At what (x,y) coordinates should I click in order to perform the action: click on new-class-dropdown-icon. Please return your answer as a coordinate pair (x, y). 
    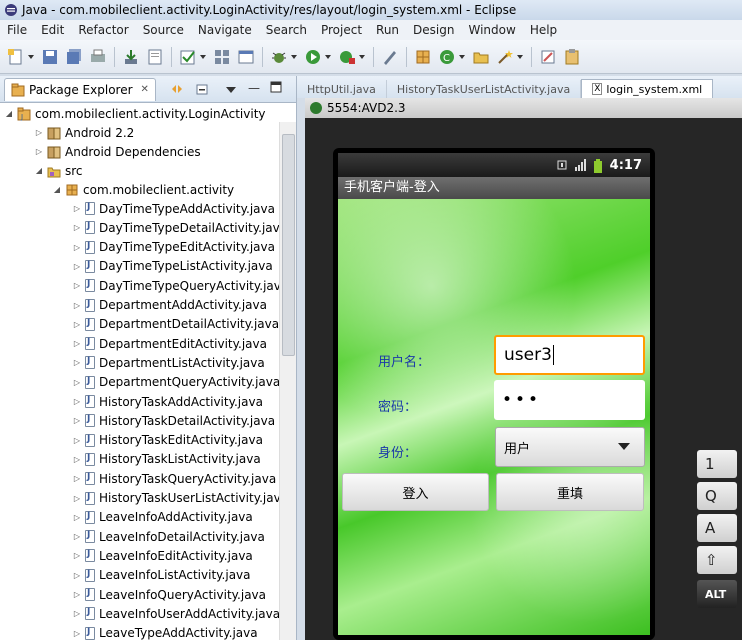
    Looking at the image, I should click on (462, 56).